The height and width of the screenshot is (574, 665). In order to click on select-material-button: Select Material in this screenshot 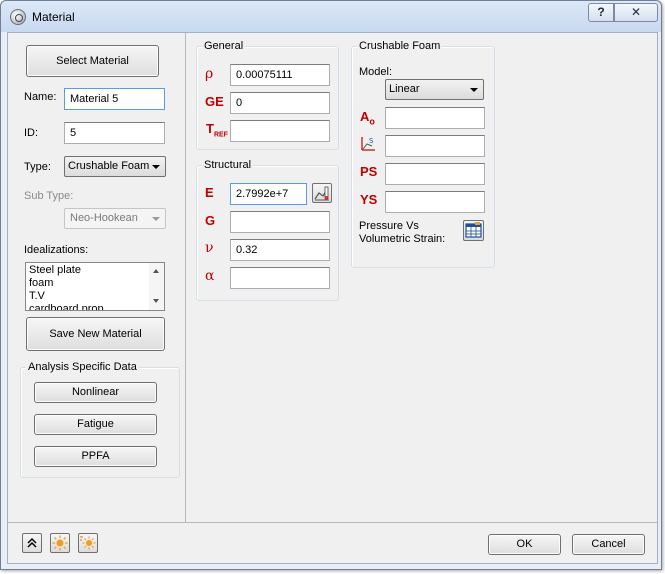, I will do `click(92, 61)`.